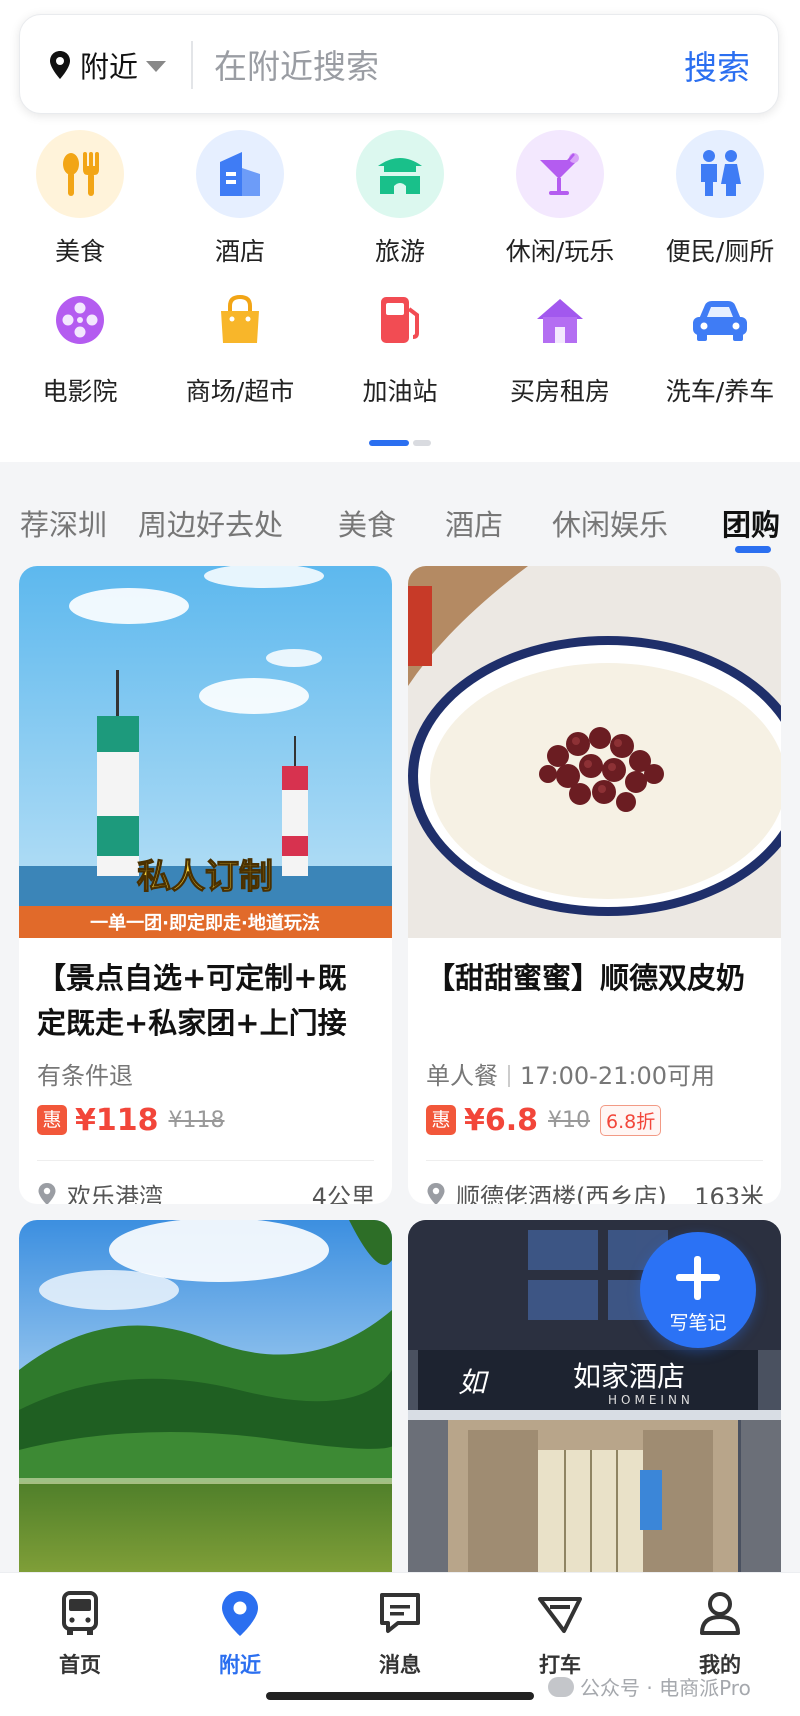 The height and width of the screenshot is (1716, 800). I want to click on distance: 163米, so click(729, 1193).